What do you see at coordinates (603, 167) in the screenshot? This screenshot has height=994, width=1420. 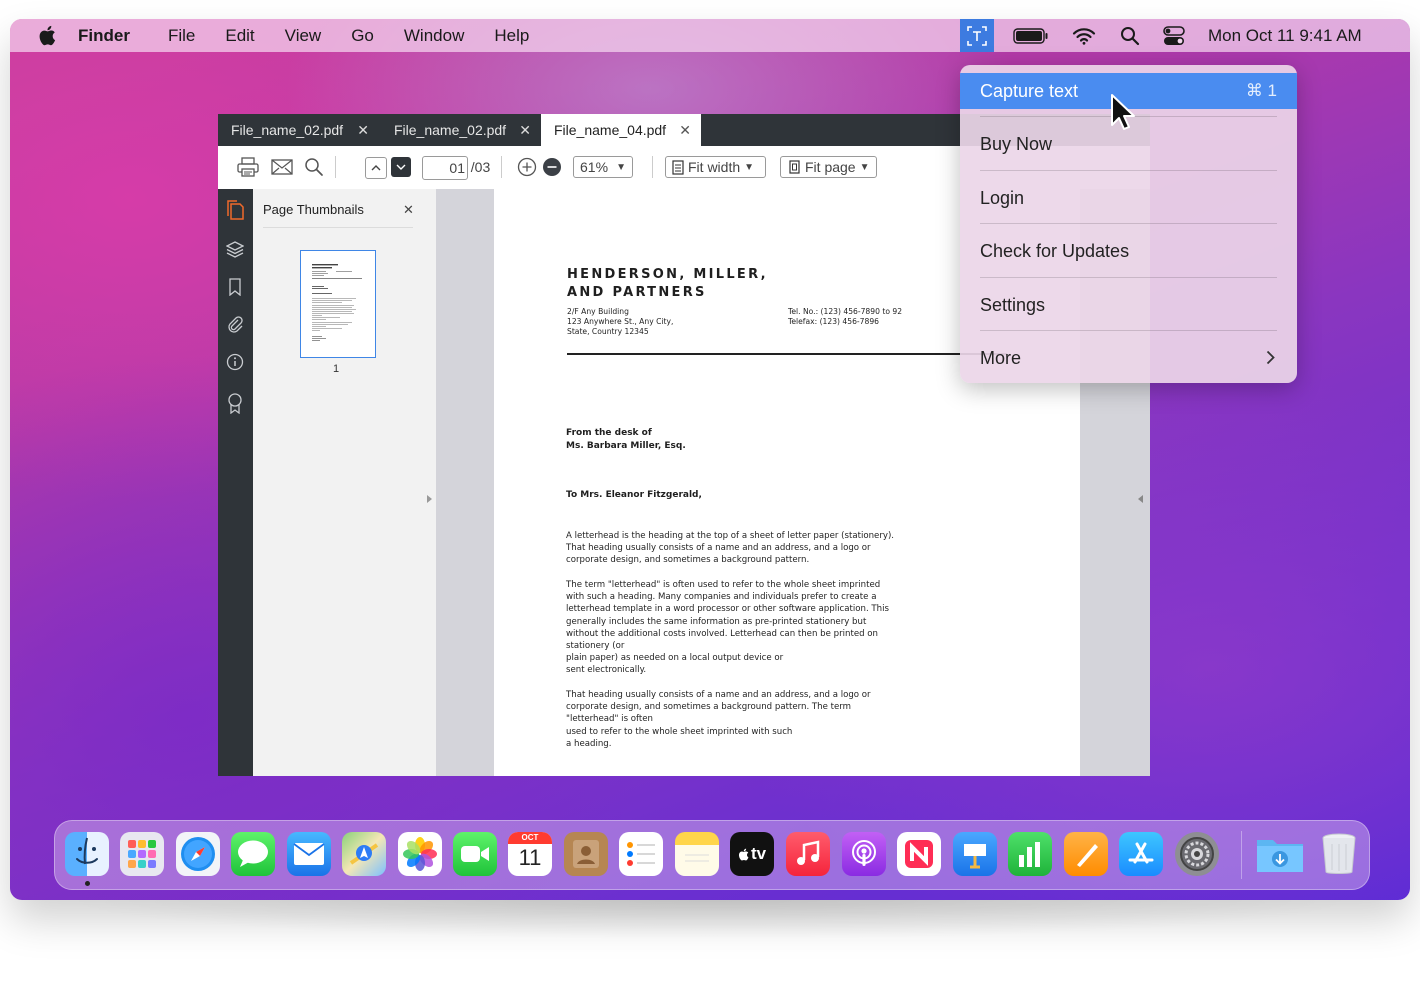 I see `zoom-select: 61% ▼` at bounding box center [603, 167].